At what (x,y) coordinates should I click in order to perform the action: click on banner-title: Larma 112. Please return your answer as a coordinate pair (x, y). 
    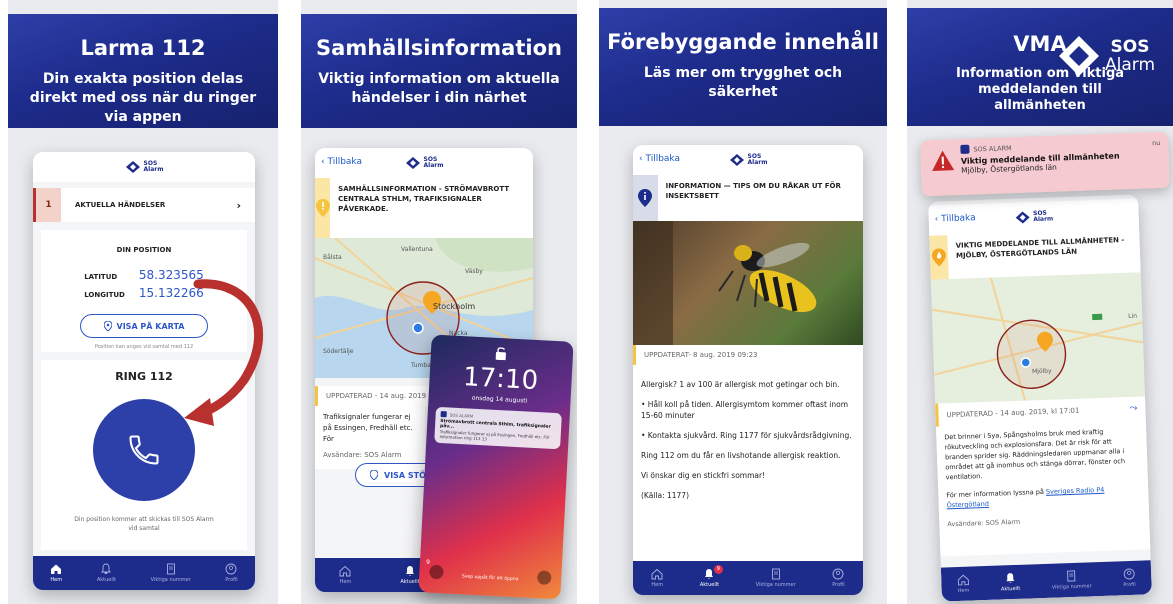
    Looking at the image, I should click on (143, 48).